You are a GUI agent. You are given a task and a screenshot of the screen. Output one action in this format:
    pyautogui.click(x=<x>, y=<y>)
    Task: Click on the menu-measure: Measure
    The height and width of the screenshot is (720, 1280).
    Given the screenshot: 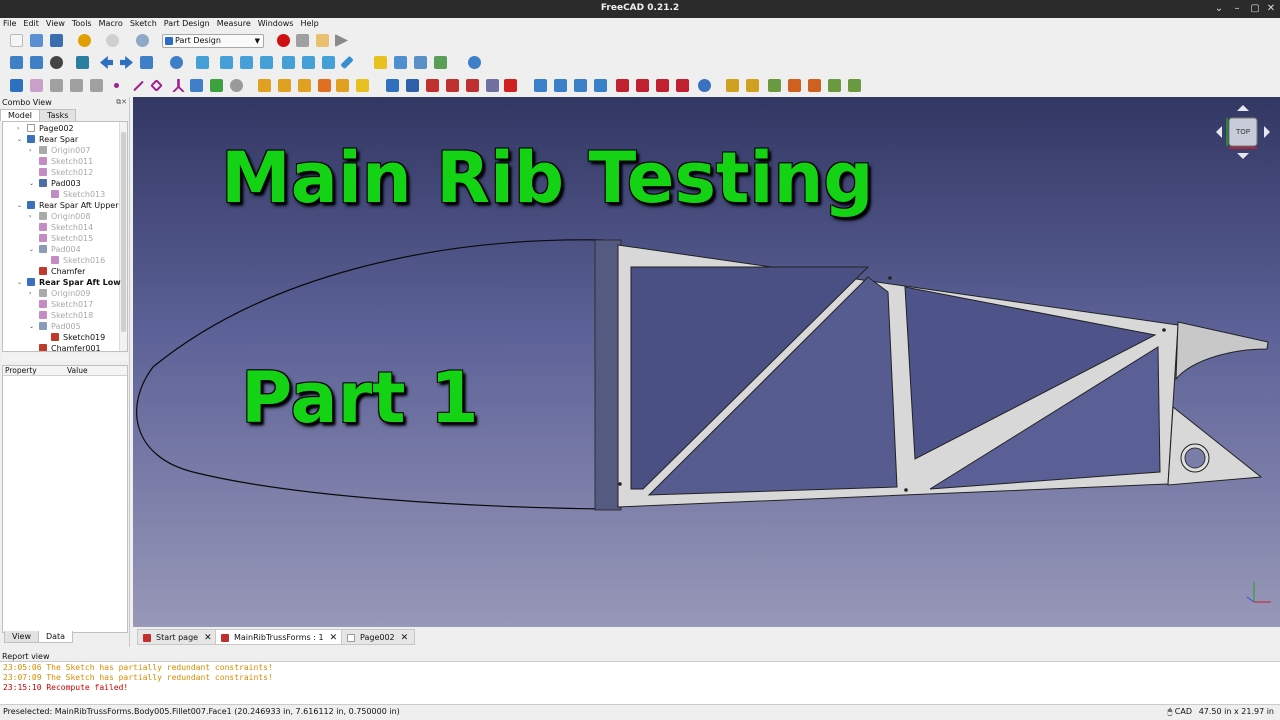 What is the action you would take?
    pyautogui.click(x=234, y=24)
    